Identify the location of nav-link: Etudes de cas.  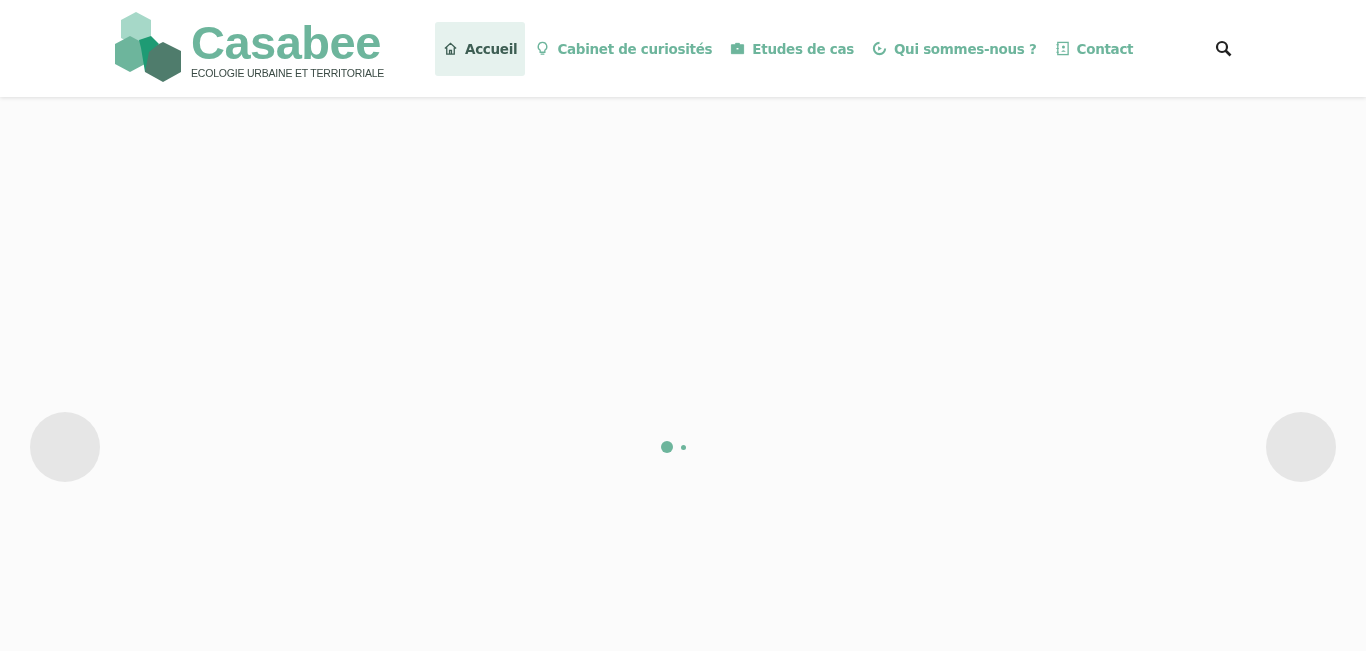
(792, 48).